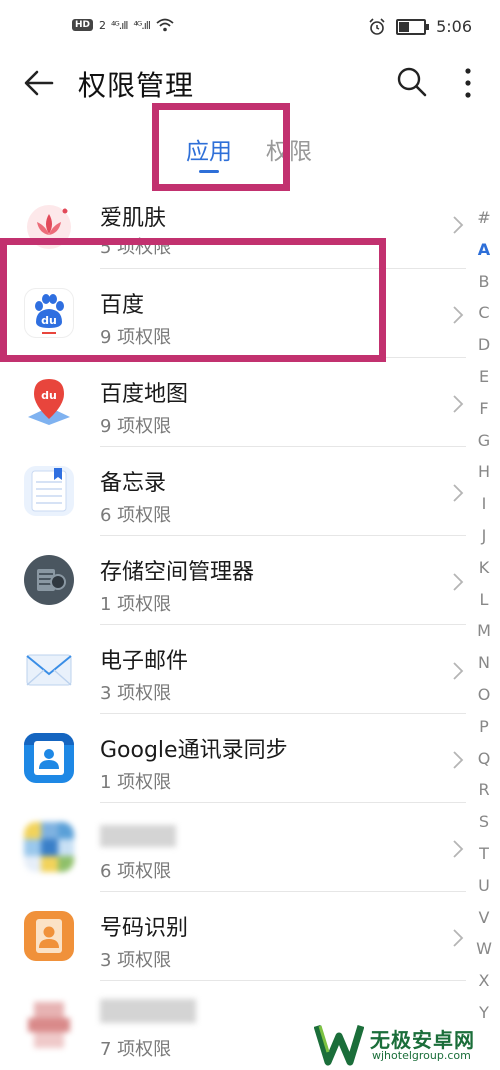 The image size is (500, 1070). Describe the element at coordinates (484, 377) in the screenshot. I see `alphabet-index-letter: E` at that location.